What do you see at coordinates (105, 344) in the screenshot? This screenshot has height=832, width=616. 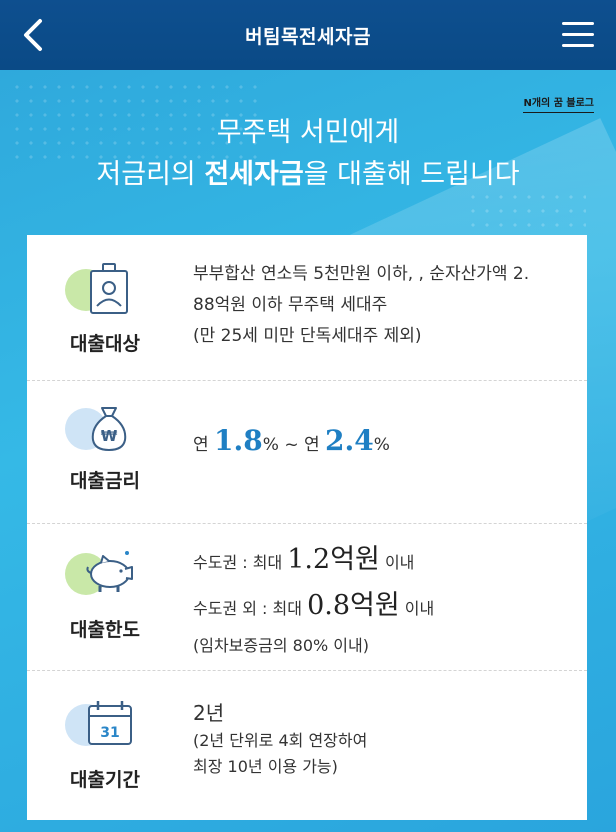 I see `row-label: 대출대상` at bounding box center [105, 344].